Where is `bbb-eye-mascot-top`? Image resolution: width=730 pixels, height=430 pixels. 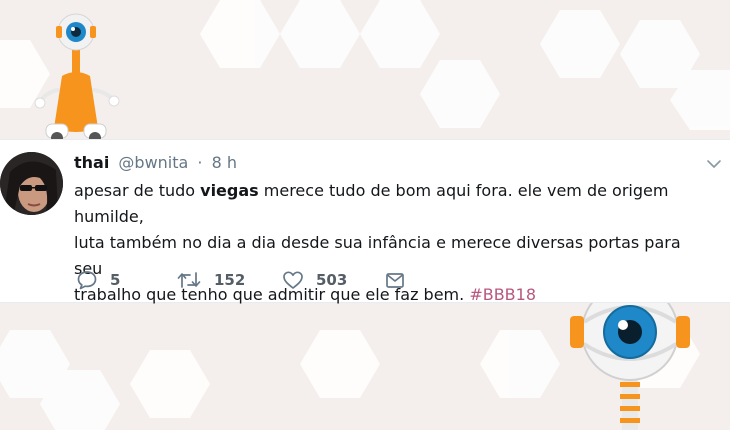 bbb-eye-mascot-top is located at coordinates (77, 78).